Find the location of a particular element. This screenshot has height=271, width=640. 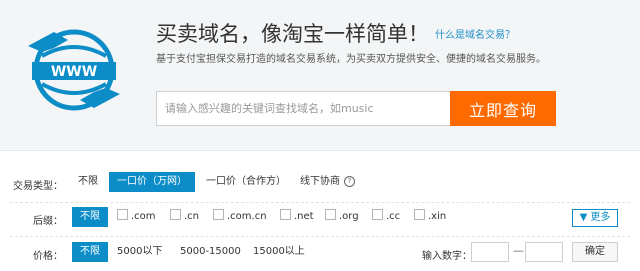

trade-type-filter-row: 交易类型： 不限 一口价（万网） 一口价（合作方） 线下协商? is located at coordinates (320, 183).